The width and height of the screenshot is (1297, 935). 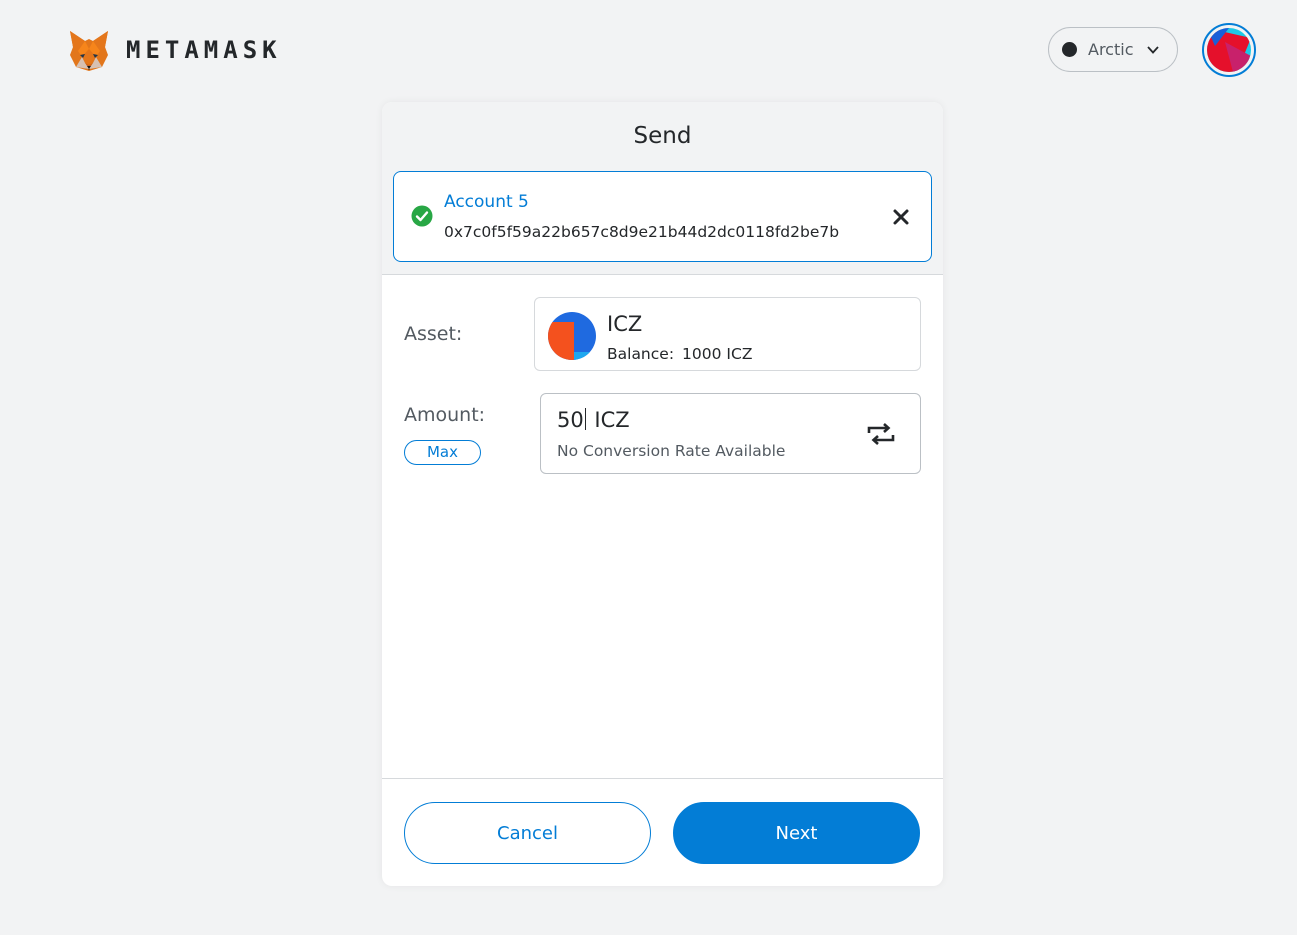 I want to click on text-cursor, so click(x=585, y=419).